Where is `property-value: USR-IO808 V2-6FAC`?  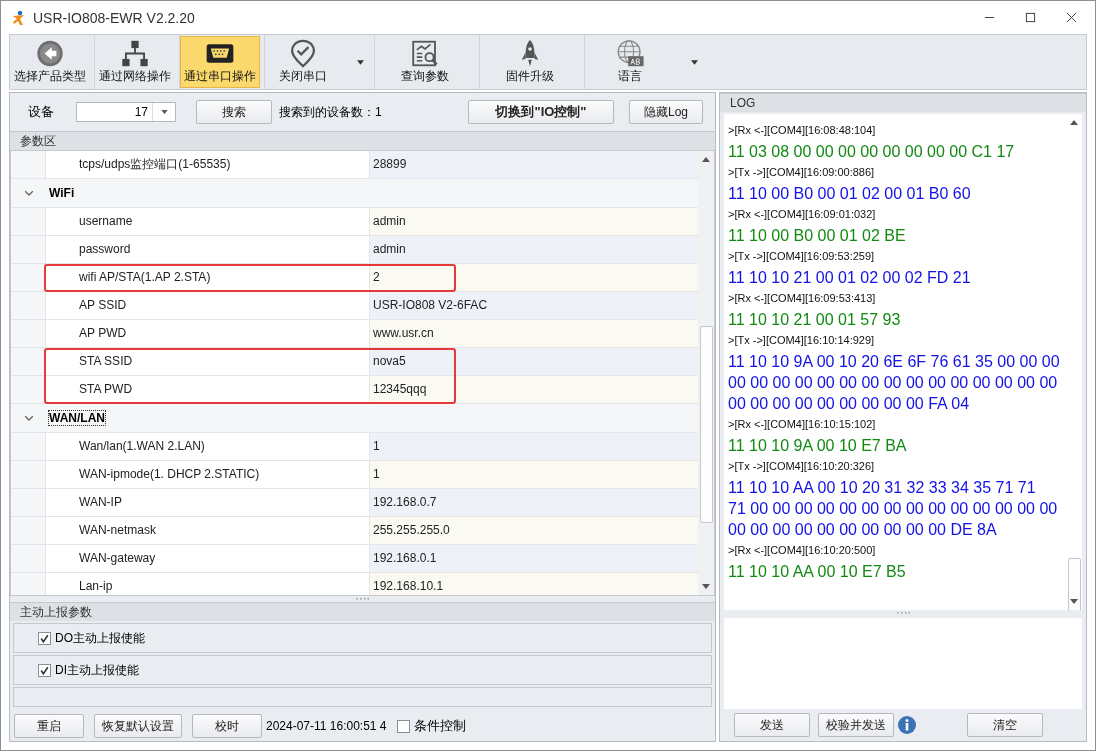
property-value: USR-IO808 V2-6FAC is located at coordinates (534, 305).